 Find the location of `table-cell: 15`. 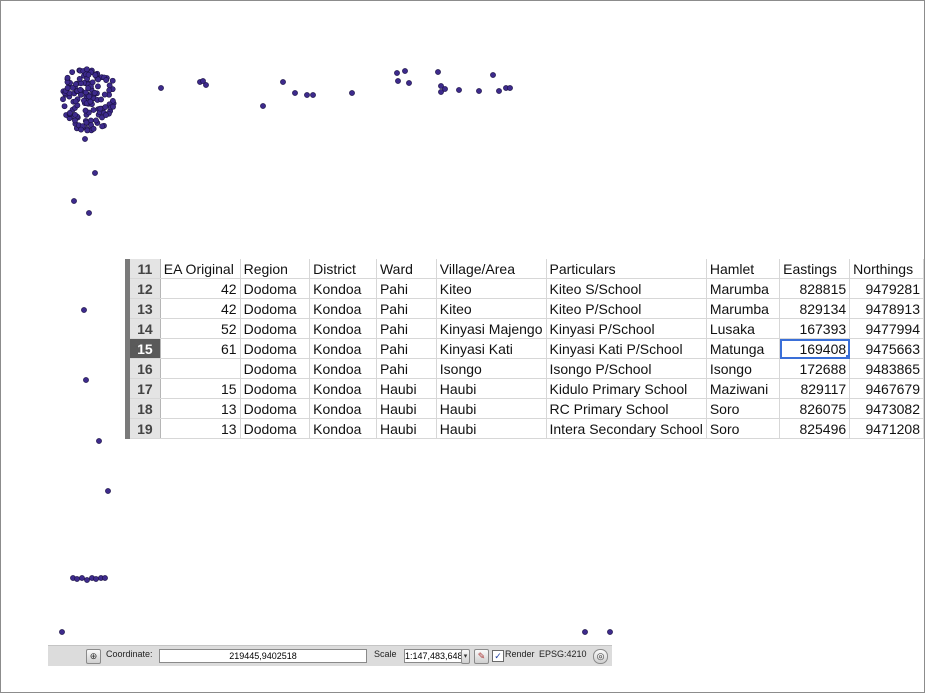

table-cell: 15 is located at coordinates (200, 388).